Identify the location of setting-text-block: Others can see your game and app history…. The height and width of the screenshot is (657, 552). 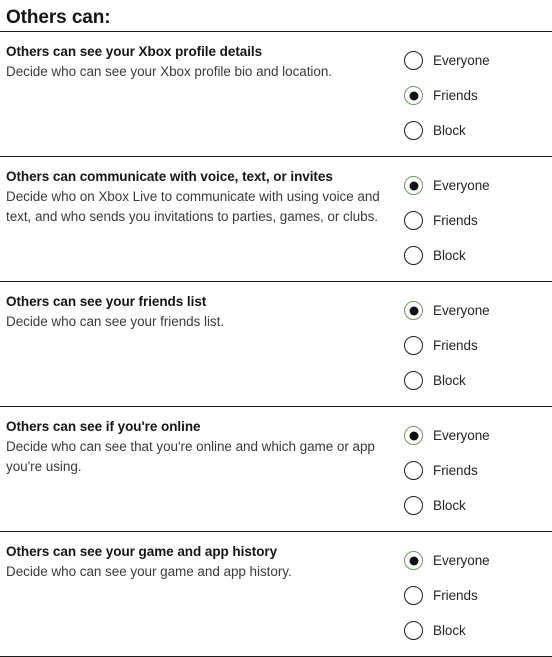
(198, 562).